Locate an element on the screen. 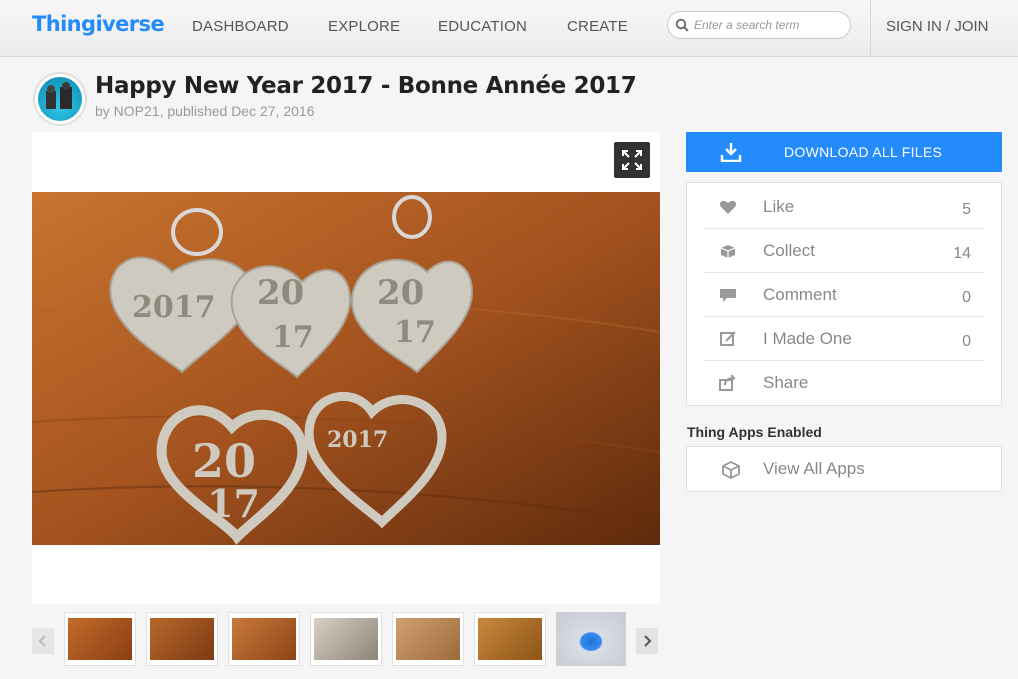  comment-button: Comment 0 is located at coordinates (844, 295).